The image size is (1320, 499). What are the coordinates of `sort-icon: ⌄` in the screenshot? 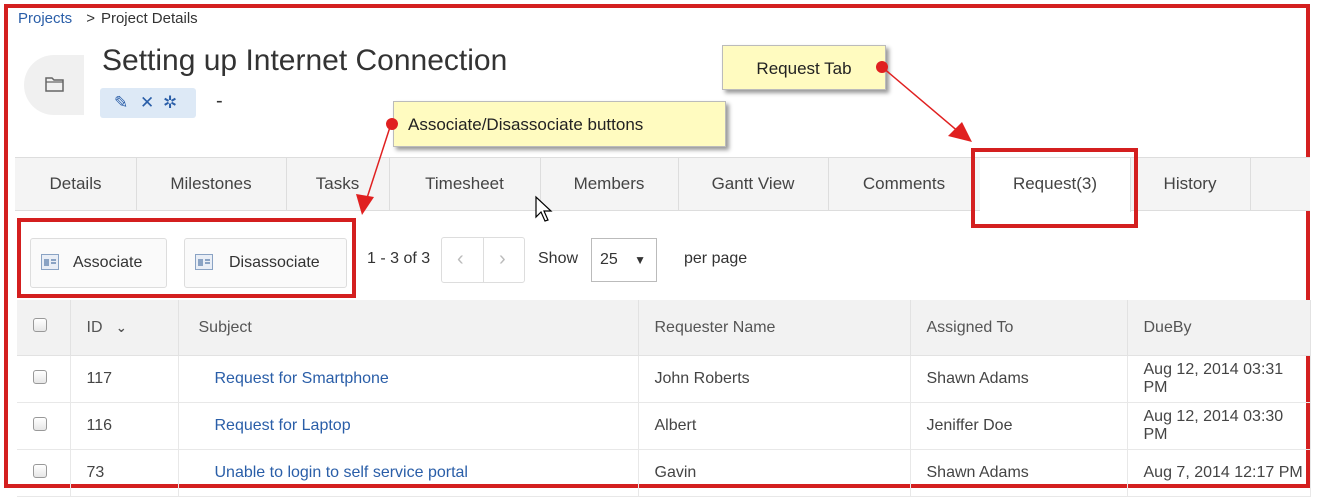 It's located at (121, 327).